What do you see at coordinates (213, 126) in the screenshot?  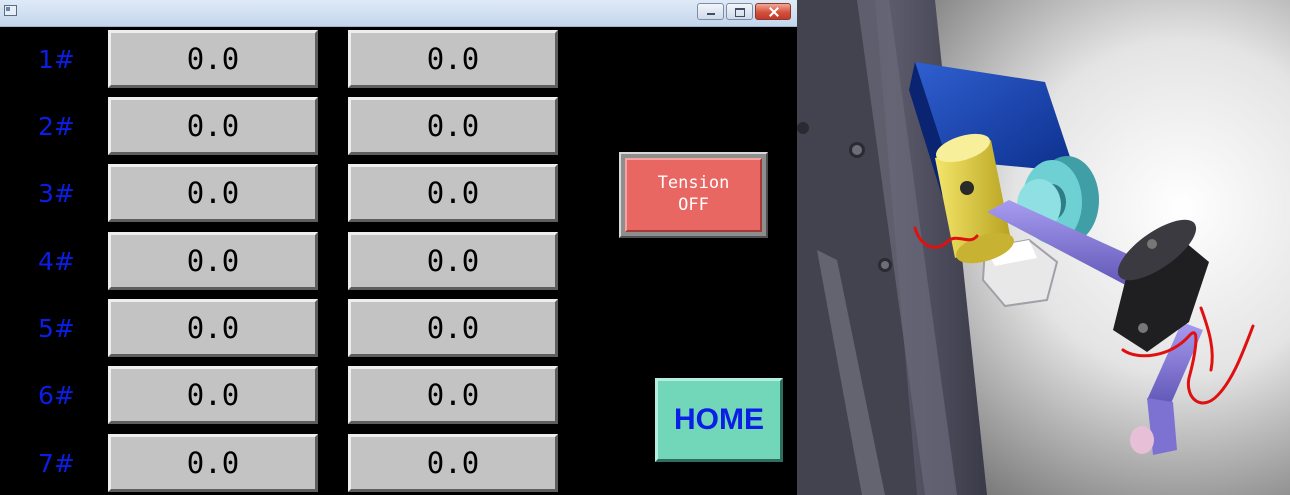 I see `row-2-value-a: 0.0` at bounding box center [213, 126].